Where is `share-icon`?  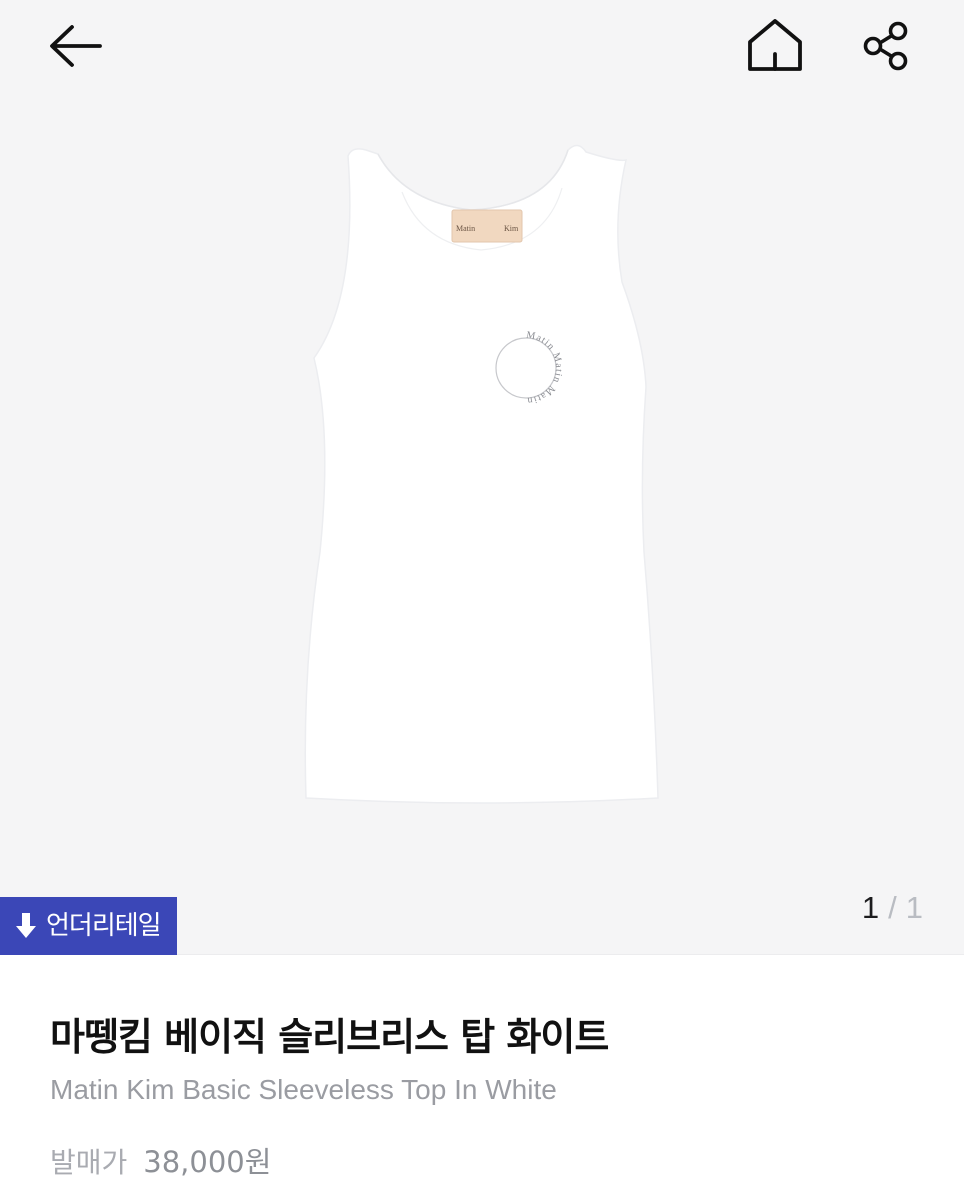
share-icon is located at coordinates (885, 46).